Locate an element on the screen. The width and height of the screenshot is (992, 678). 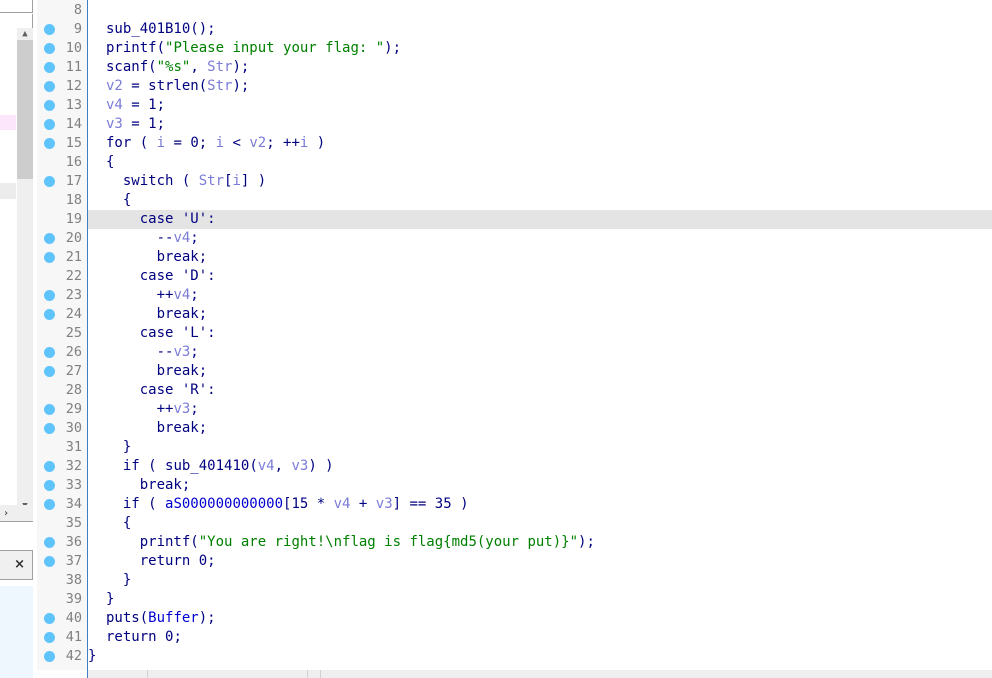
code-line: sub_401B10(); is located at coordinates (161, 29).